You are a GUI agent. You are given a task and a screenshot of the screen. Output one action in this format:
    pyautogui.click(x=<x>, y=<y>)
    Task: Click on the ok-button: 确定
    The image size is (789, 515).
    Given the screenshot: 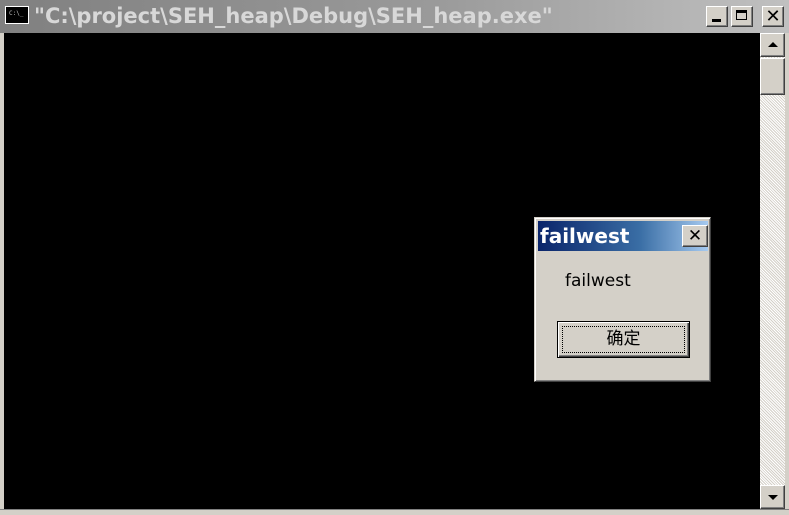 What is the action you would take?
    pyautogui.click(x=623, y=339)
    